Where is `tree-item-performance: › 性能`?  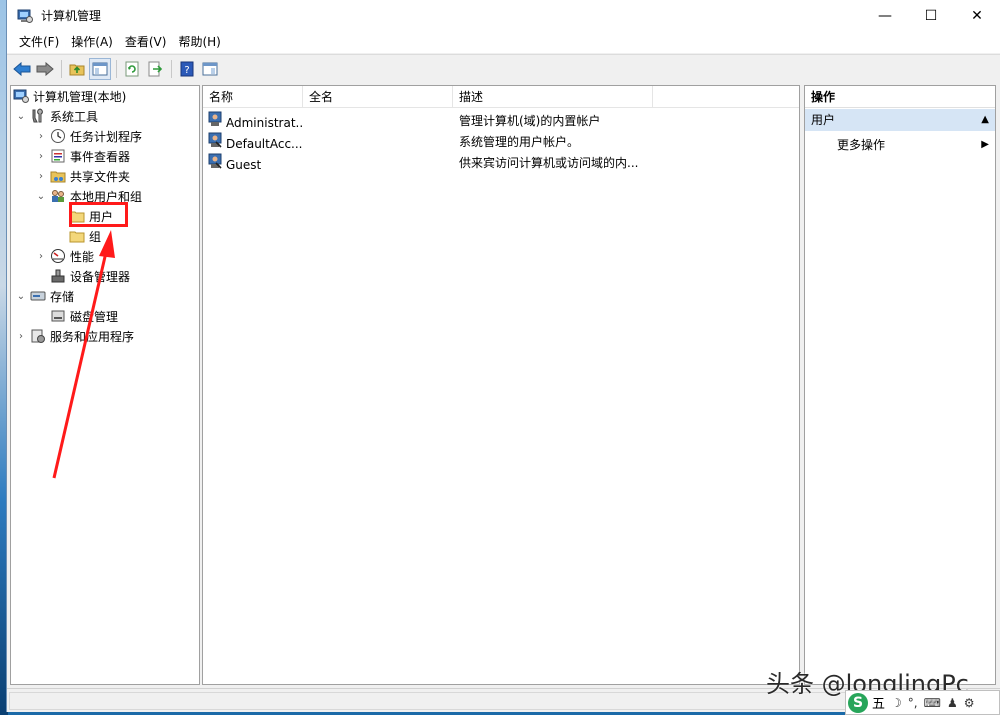 tree-item-performance: › 性能 is located at coordinates (64, 256).